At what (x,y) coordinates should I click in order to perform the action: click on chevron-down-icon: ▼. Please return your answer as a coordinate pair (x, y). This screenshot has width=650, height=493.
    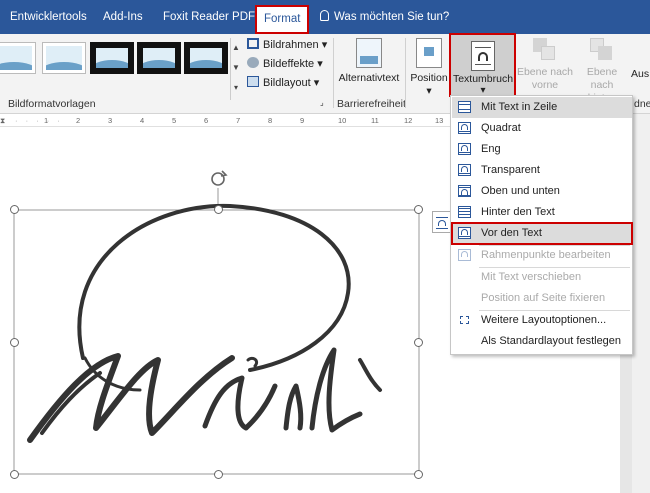
    Looking at the image, I should click on (236, 68).